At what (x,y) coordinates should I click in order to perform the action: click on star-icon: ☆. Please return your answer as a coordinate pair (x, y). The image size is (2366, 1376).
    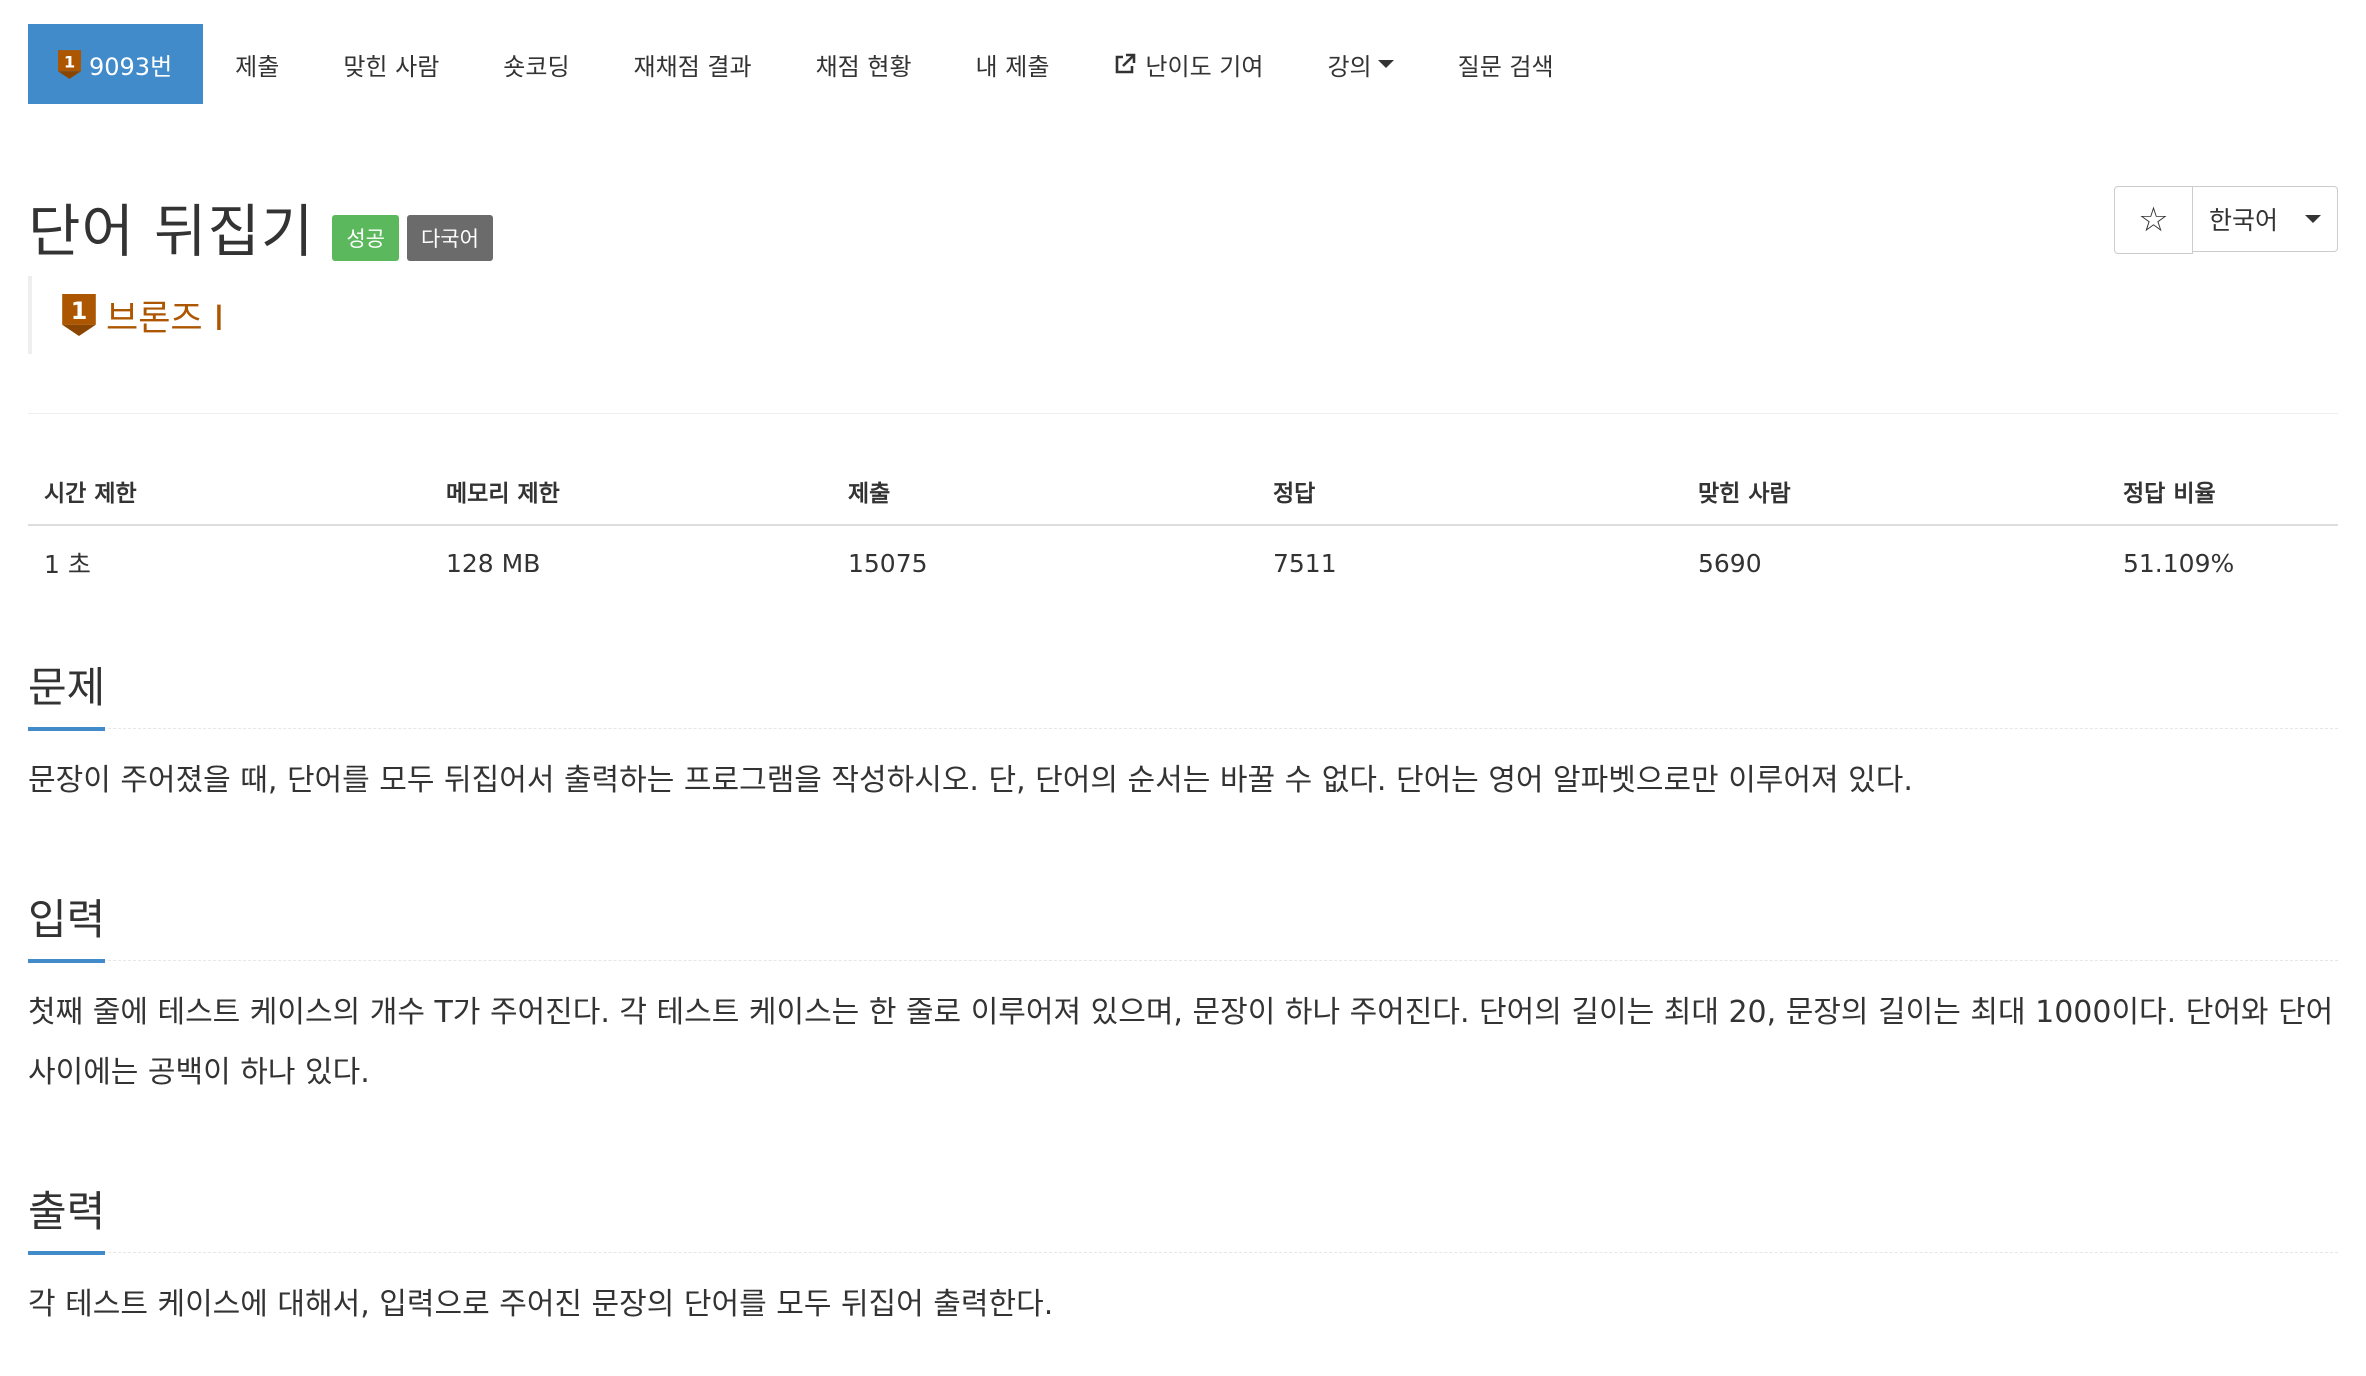
    Looking at the image, I should click on (2153, 220).